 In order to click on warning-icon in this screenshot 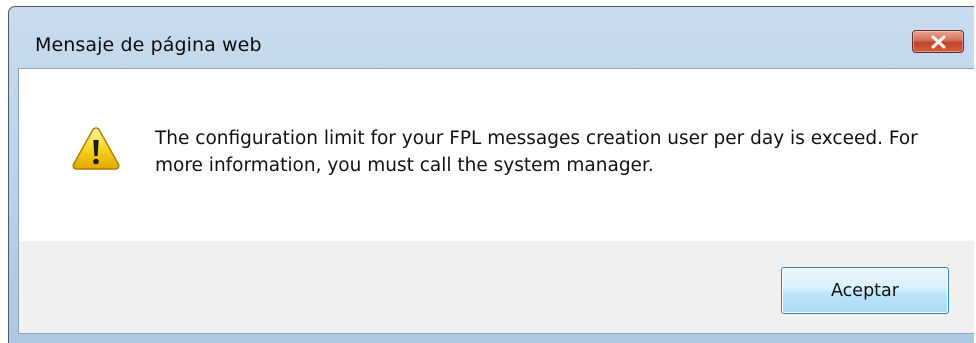, I will do `click(96, 148)`.